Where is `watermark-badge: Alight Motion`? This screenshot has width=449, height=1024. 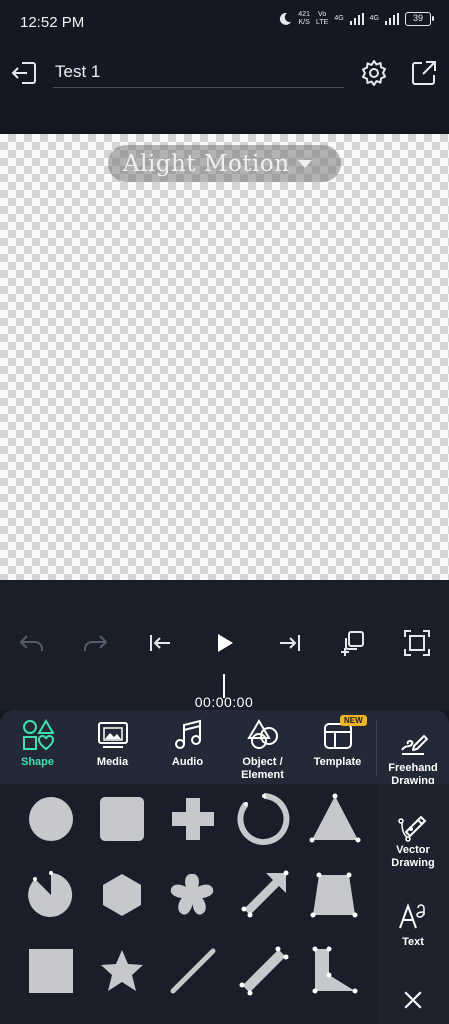
watermark-badge: Alight Motion is located at coordinates (224, 163).